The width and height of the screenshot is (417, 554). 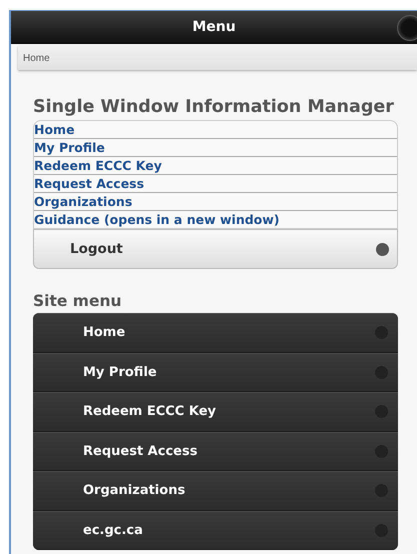 What do you see at coordinates (215, 219) in the screenshot?
I see `nav-link: Guidance (opens in a new window)` at bounding box center [215, 219].